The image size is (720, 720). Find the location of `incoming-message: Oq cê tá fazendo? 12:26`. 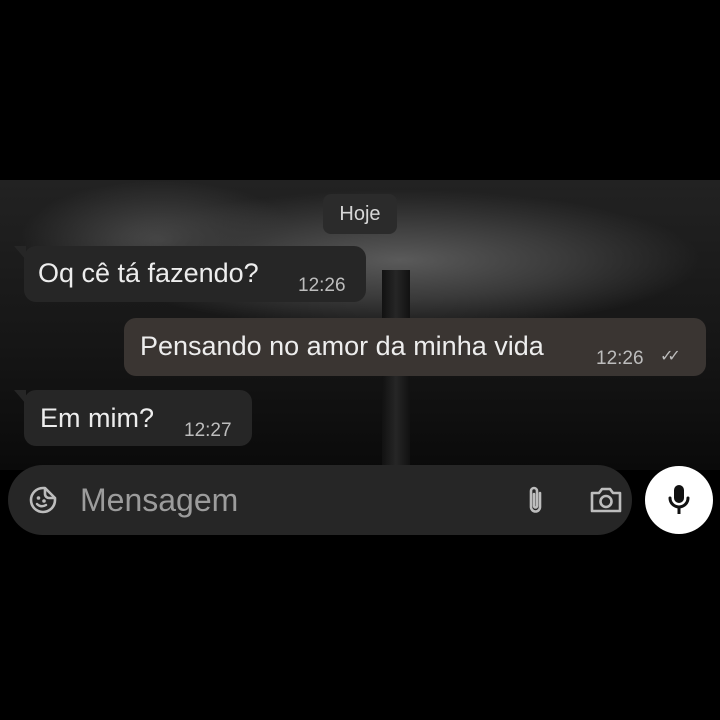

incoming-message: Oq cê tá fazendo? 12:26 is located at coordinates (190, 274).